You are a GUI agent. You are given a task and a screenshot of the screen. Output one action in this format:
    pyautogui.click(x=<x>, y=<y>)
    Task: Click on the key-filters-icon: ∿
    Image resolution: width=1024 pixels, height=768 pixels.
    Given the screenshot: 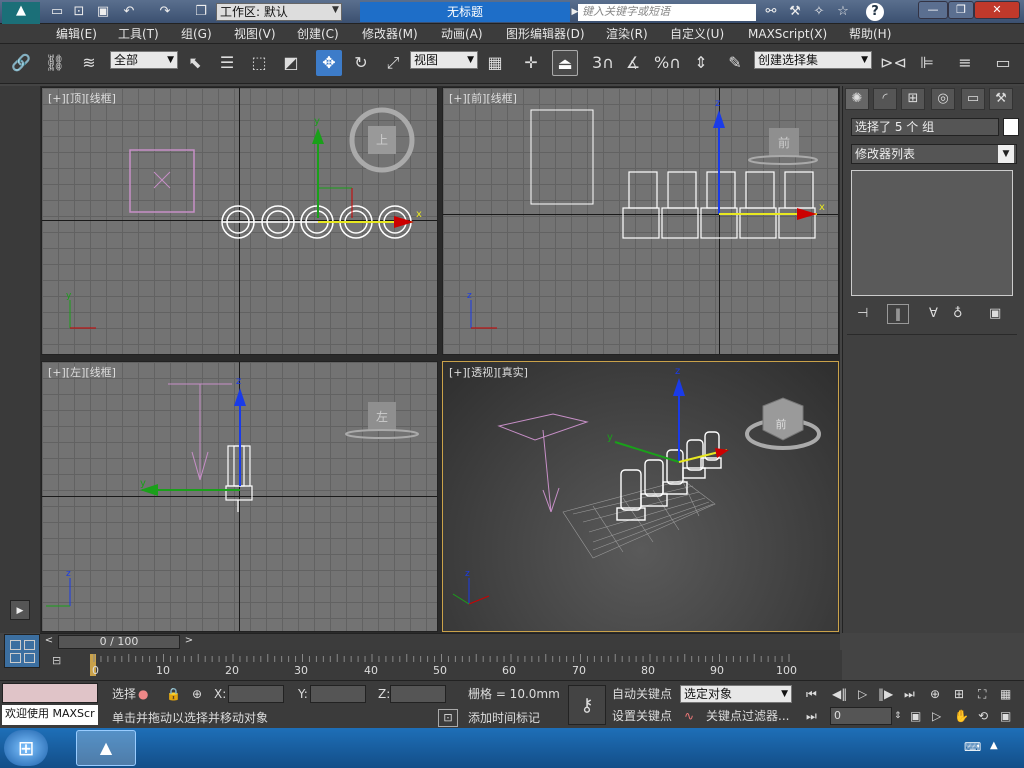 What is the action you would take?
    pyautogui.click(x=689, y=716)
    